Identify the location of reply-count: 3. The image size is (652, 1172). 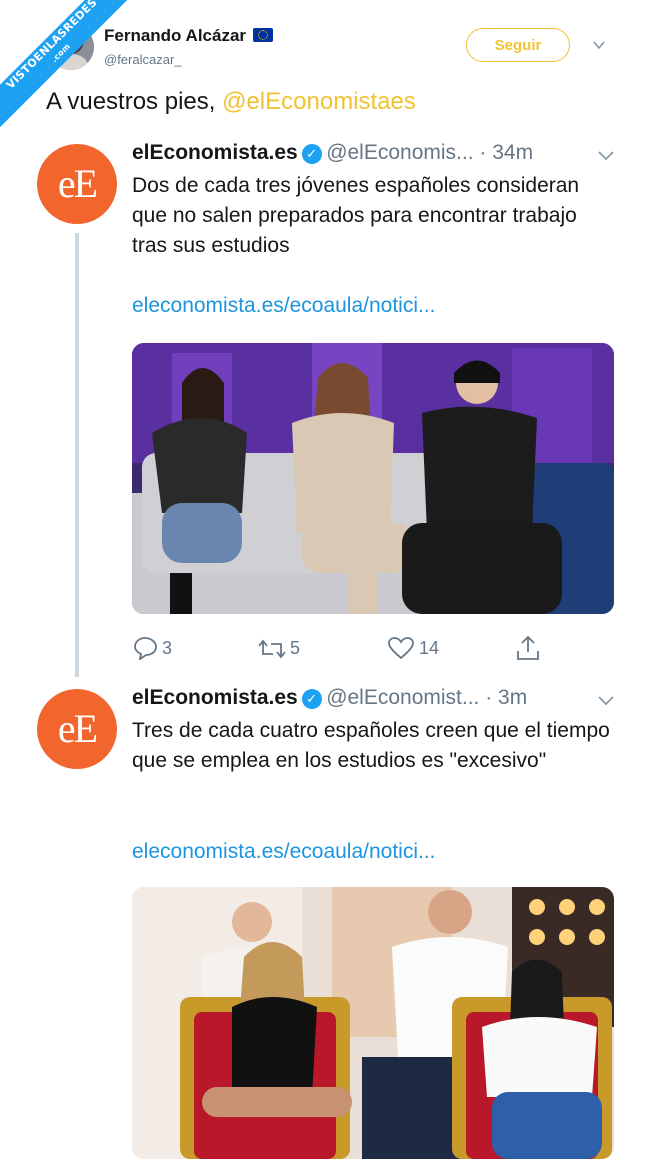
(167, 648).